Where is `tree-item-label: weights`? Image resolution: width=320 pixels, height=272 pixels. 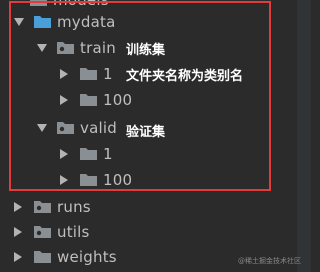
tree-item-label: weights is located at coordinates (87, 257).